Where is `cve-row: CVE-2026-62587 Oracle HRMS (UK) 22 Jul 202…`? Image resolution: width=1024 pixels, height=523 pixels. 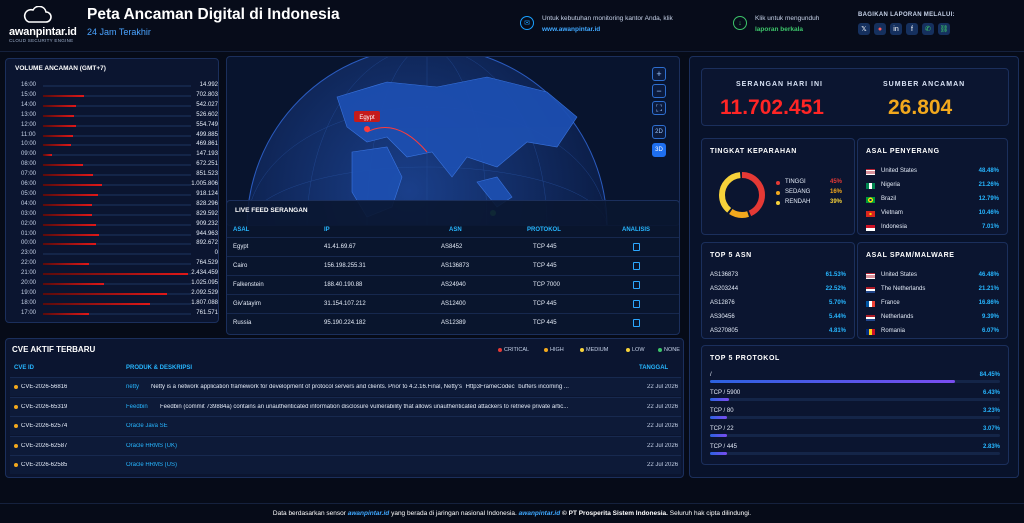
cve-row: CVE-2026-62587 Oracle HRMS (UK) 22 Jul 202… is located at coordinates (345, 445).